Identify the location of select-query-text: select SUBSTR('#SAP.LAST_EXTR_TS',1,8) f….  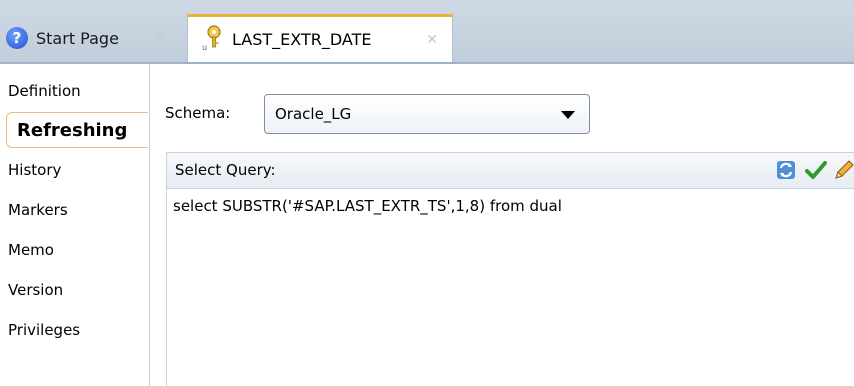
(367, 206).